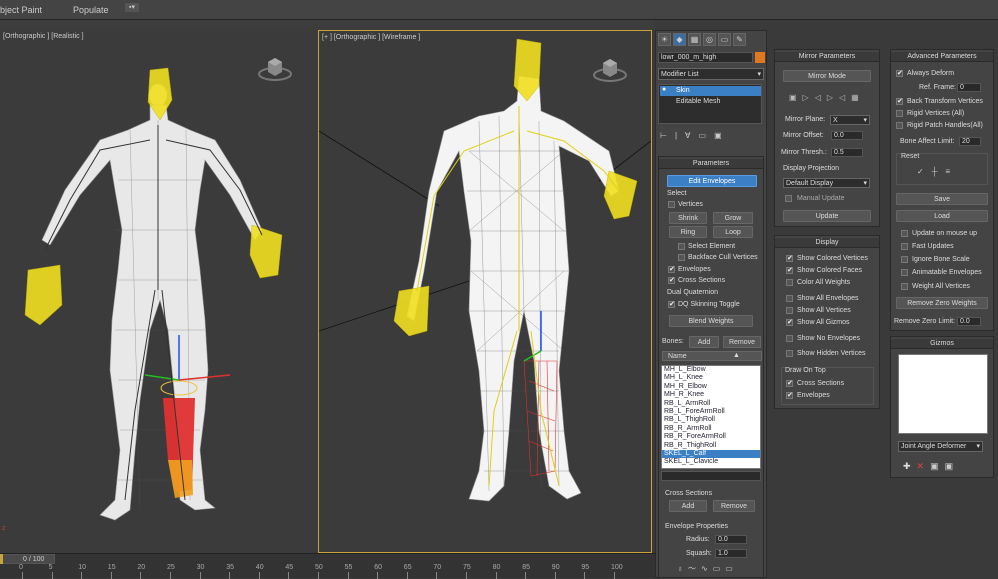 Image resolution: width=998 pixels, height=579 pixels. Describe the element at coordinates (827, 243) in the screenshot. I see `display-title: Display` at that location.